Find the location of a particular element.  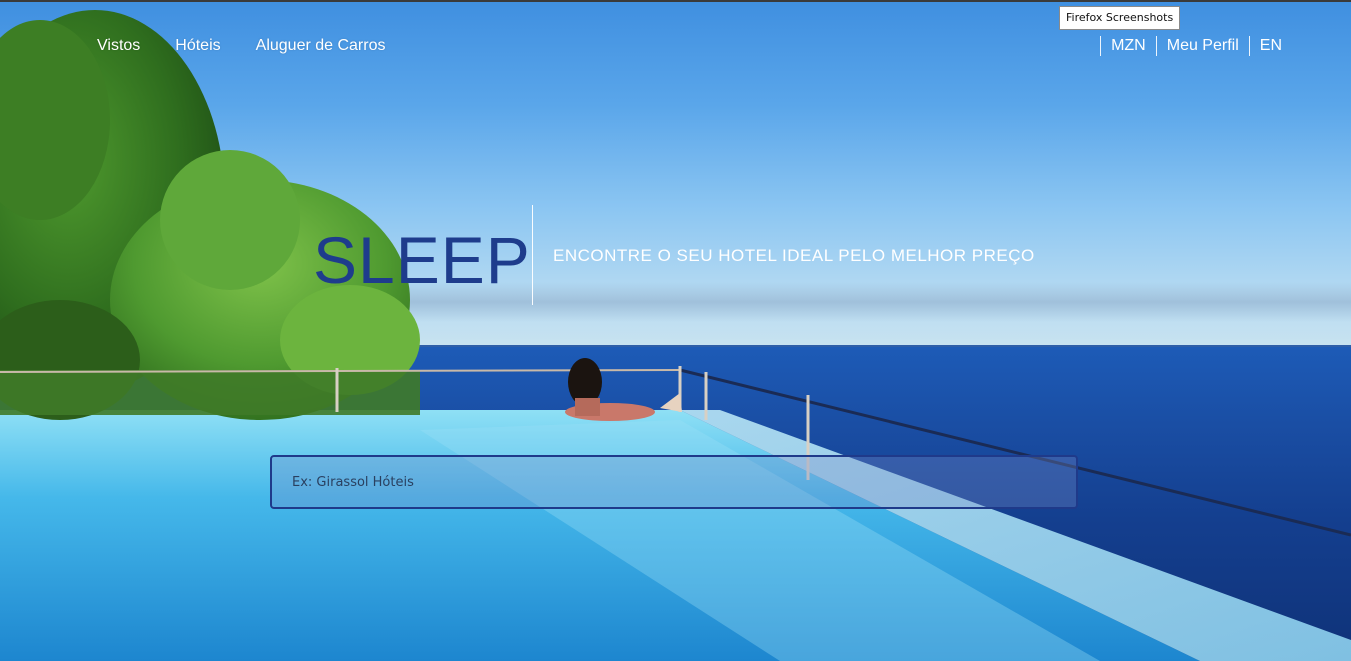

user-nav: MZN Meu Perfil EN is located at coordinates (1191, 46).